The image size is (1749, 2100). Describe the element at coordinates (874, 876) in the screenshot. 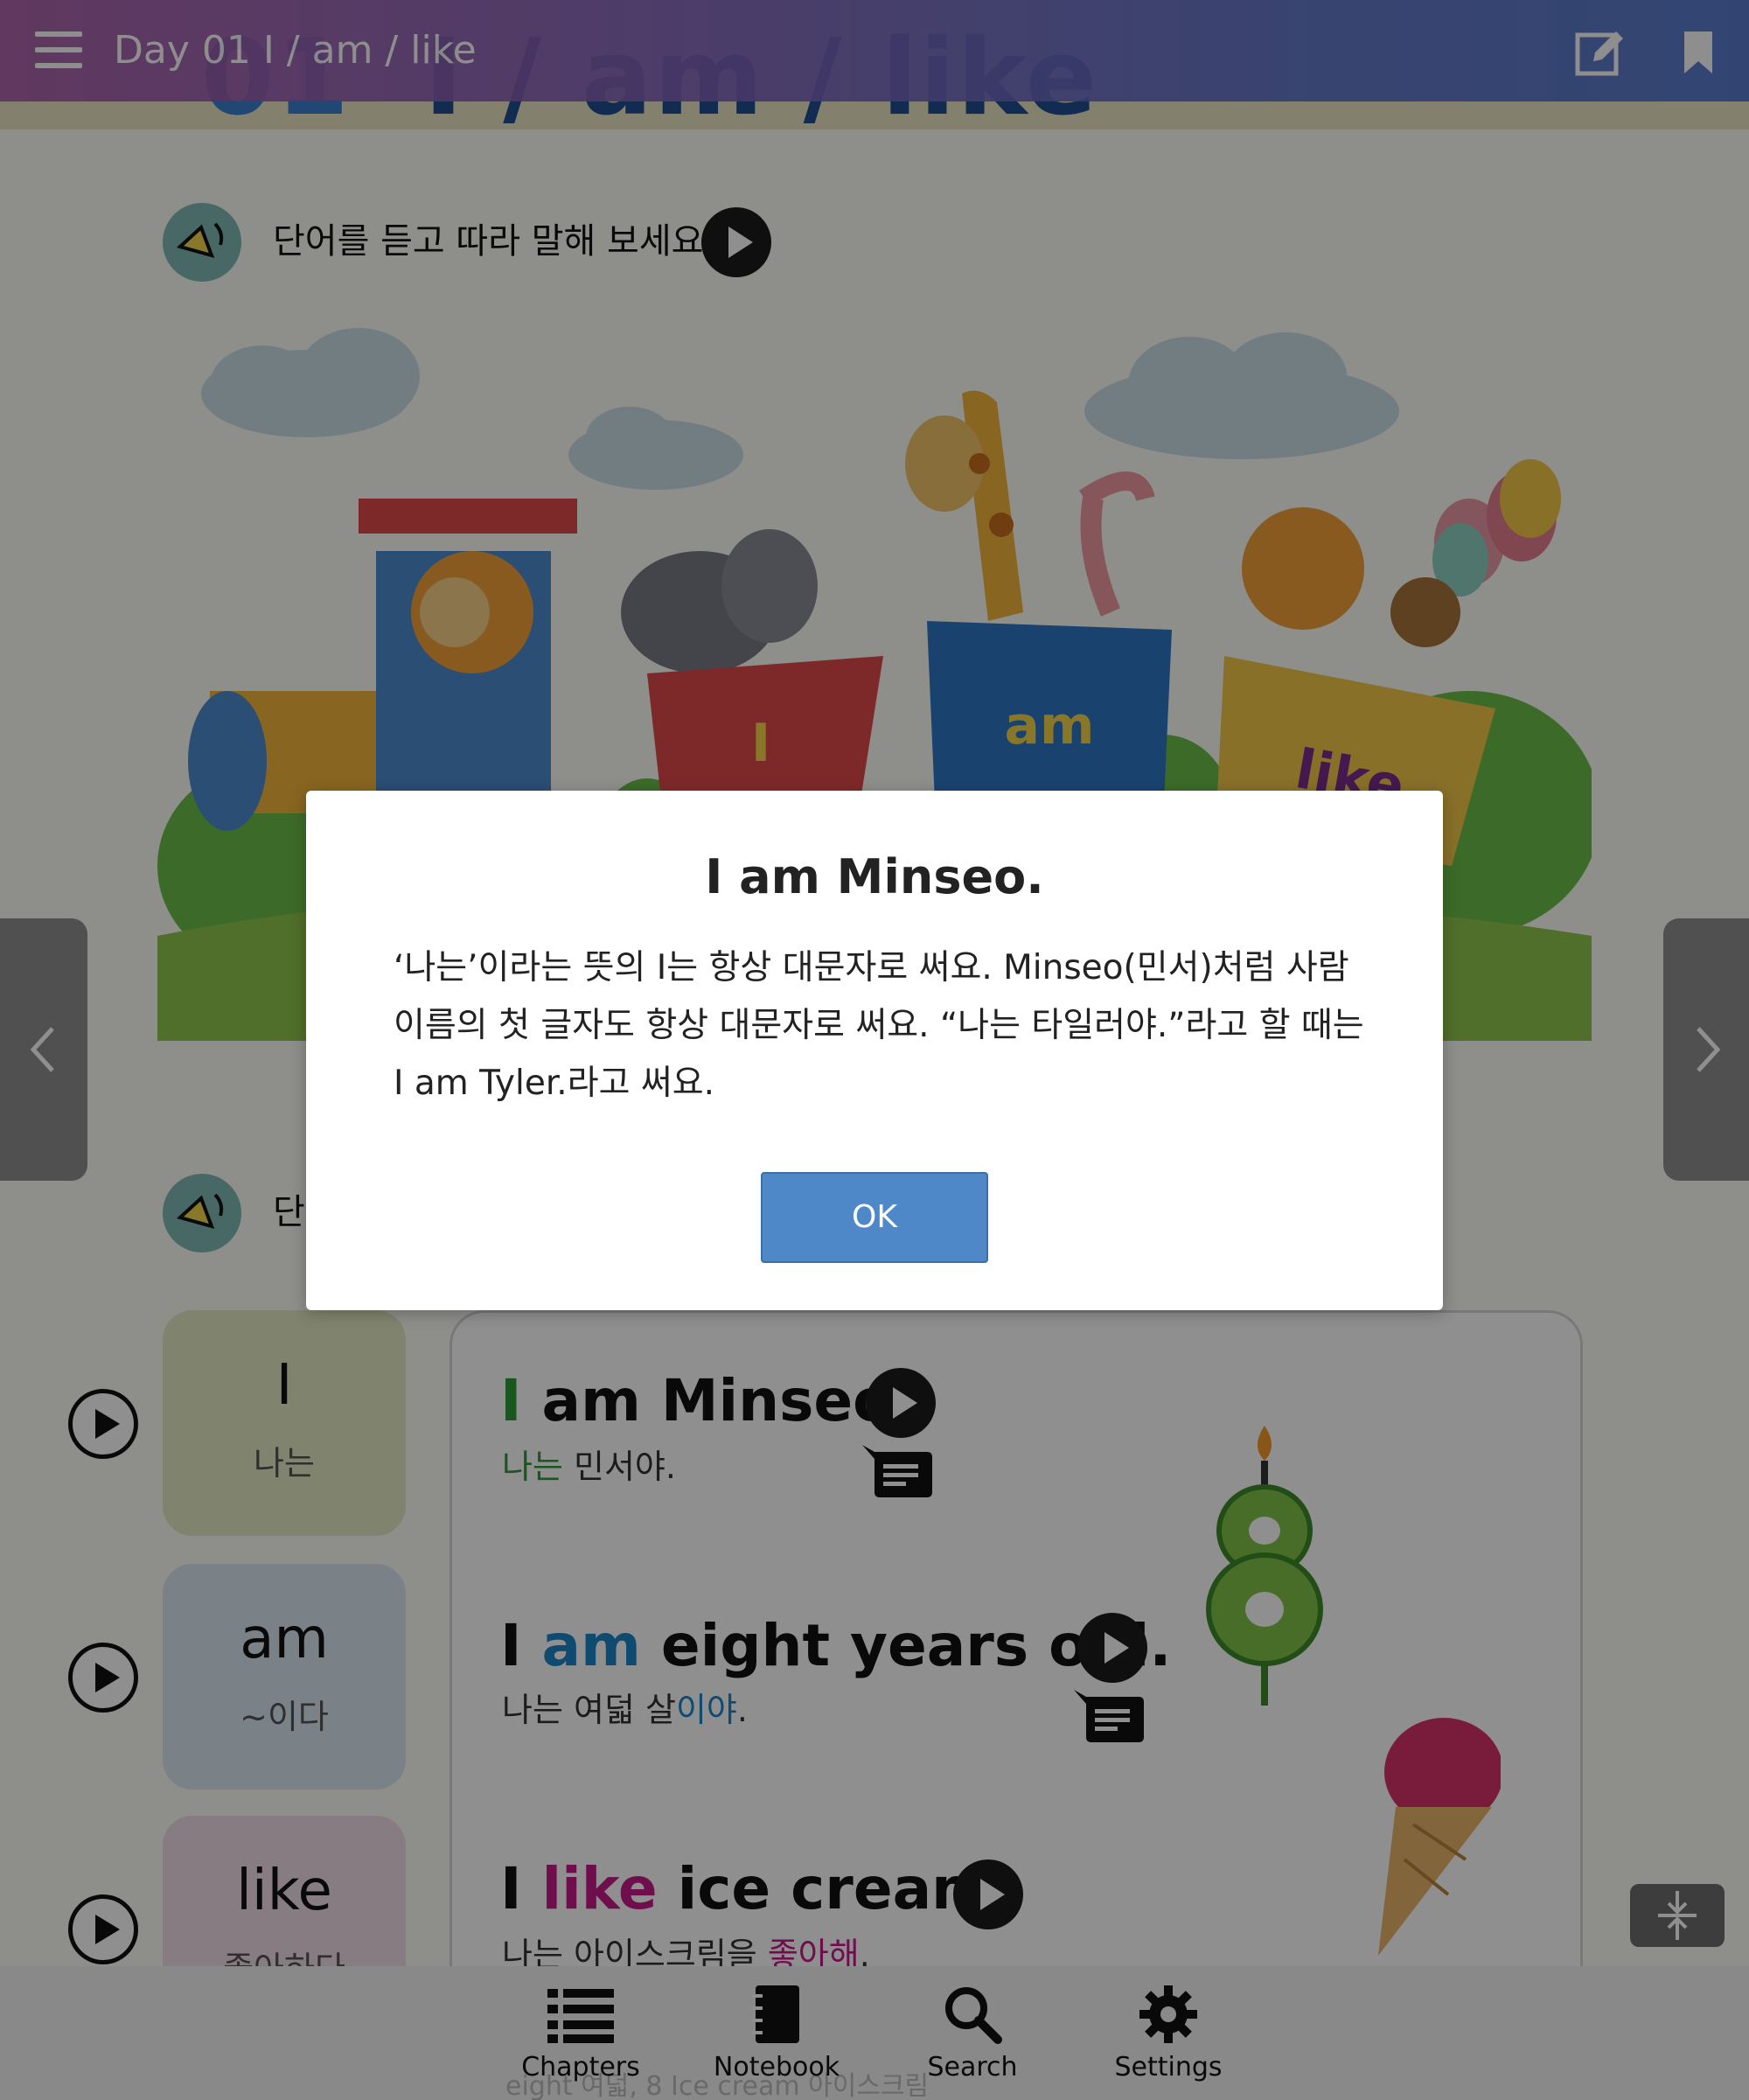

I see `dialog-title: I am Minseo.` at that location.